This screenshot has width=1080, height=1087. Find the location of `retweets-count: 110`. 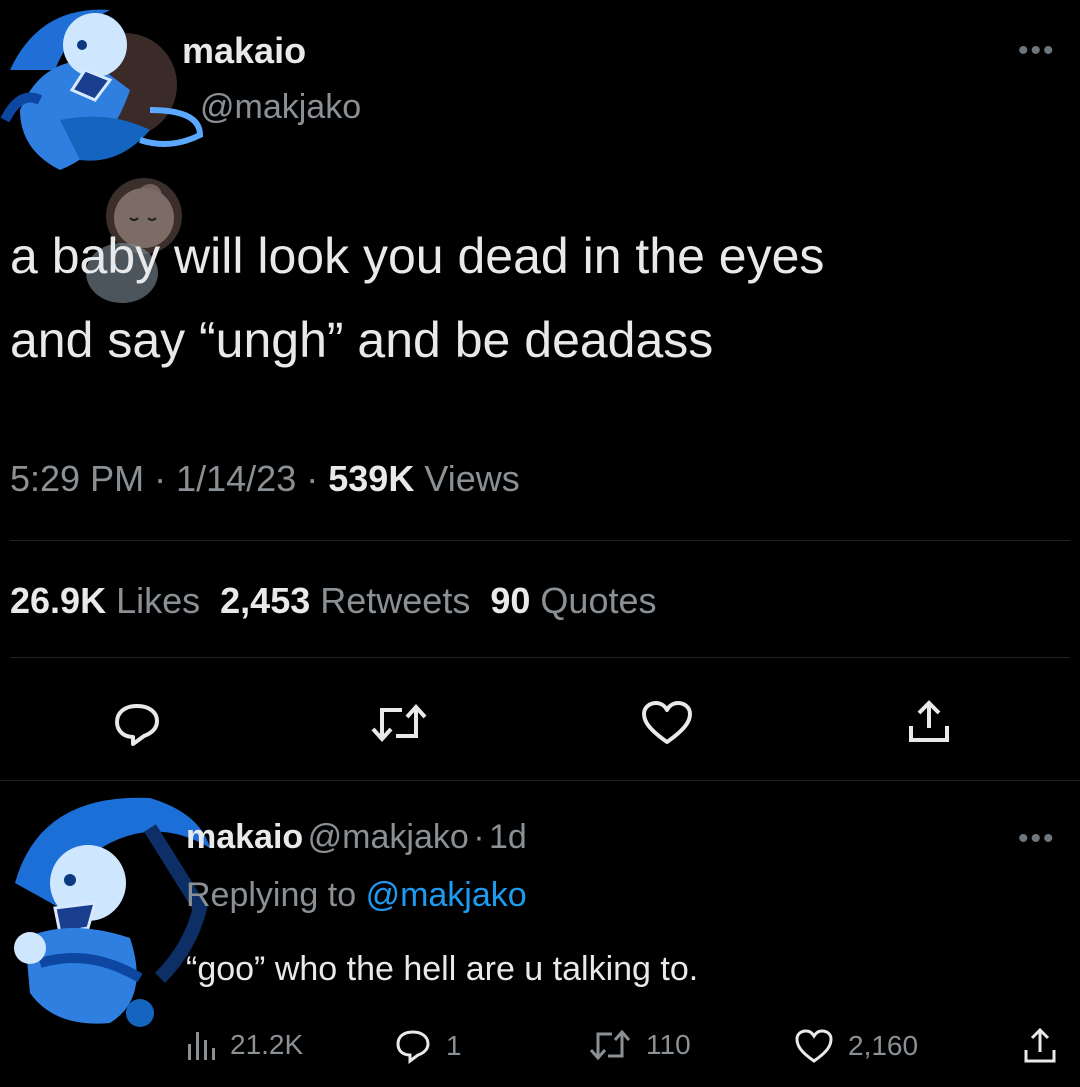

retweets-count: 110 is located at coordinates (668, 1044).